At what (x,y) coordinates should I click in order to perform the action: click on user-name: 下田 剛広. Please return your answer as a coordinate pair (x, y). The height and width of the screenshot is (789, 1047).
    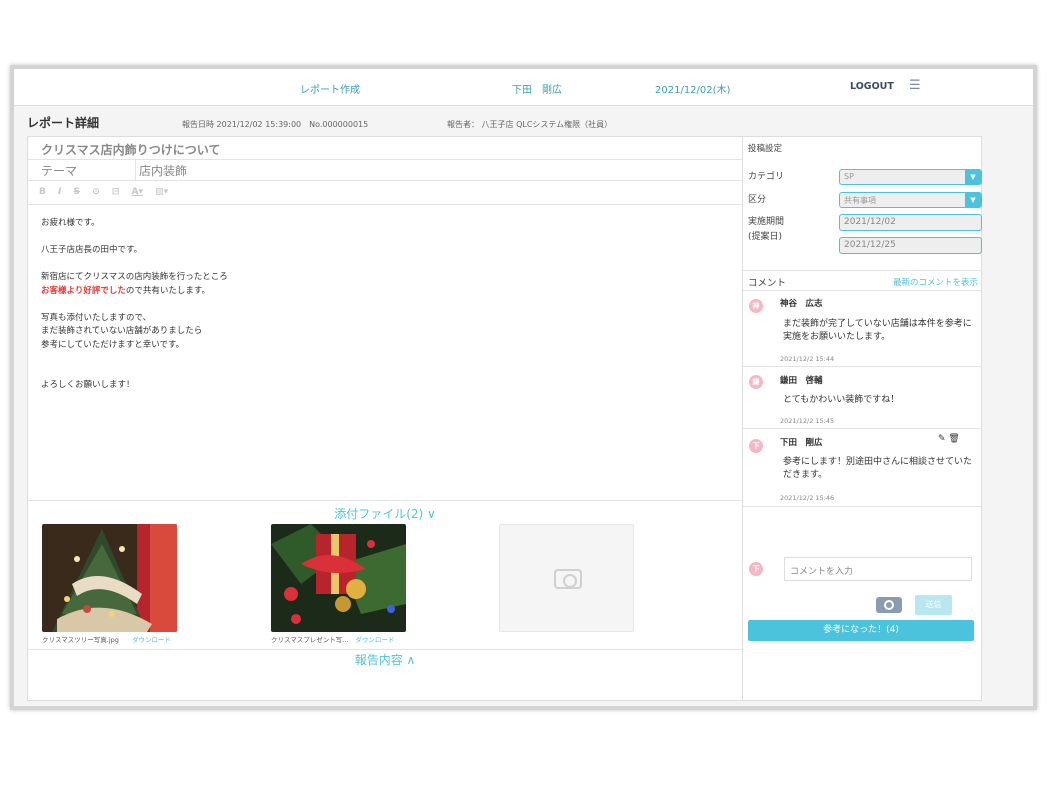
    Looking at the image, I should click on (537, 90).